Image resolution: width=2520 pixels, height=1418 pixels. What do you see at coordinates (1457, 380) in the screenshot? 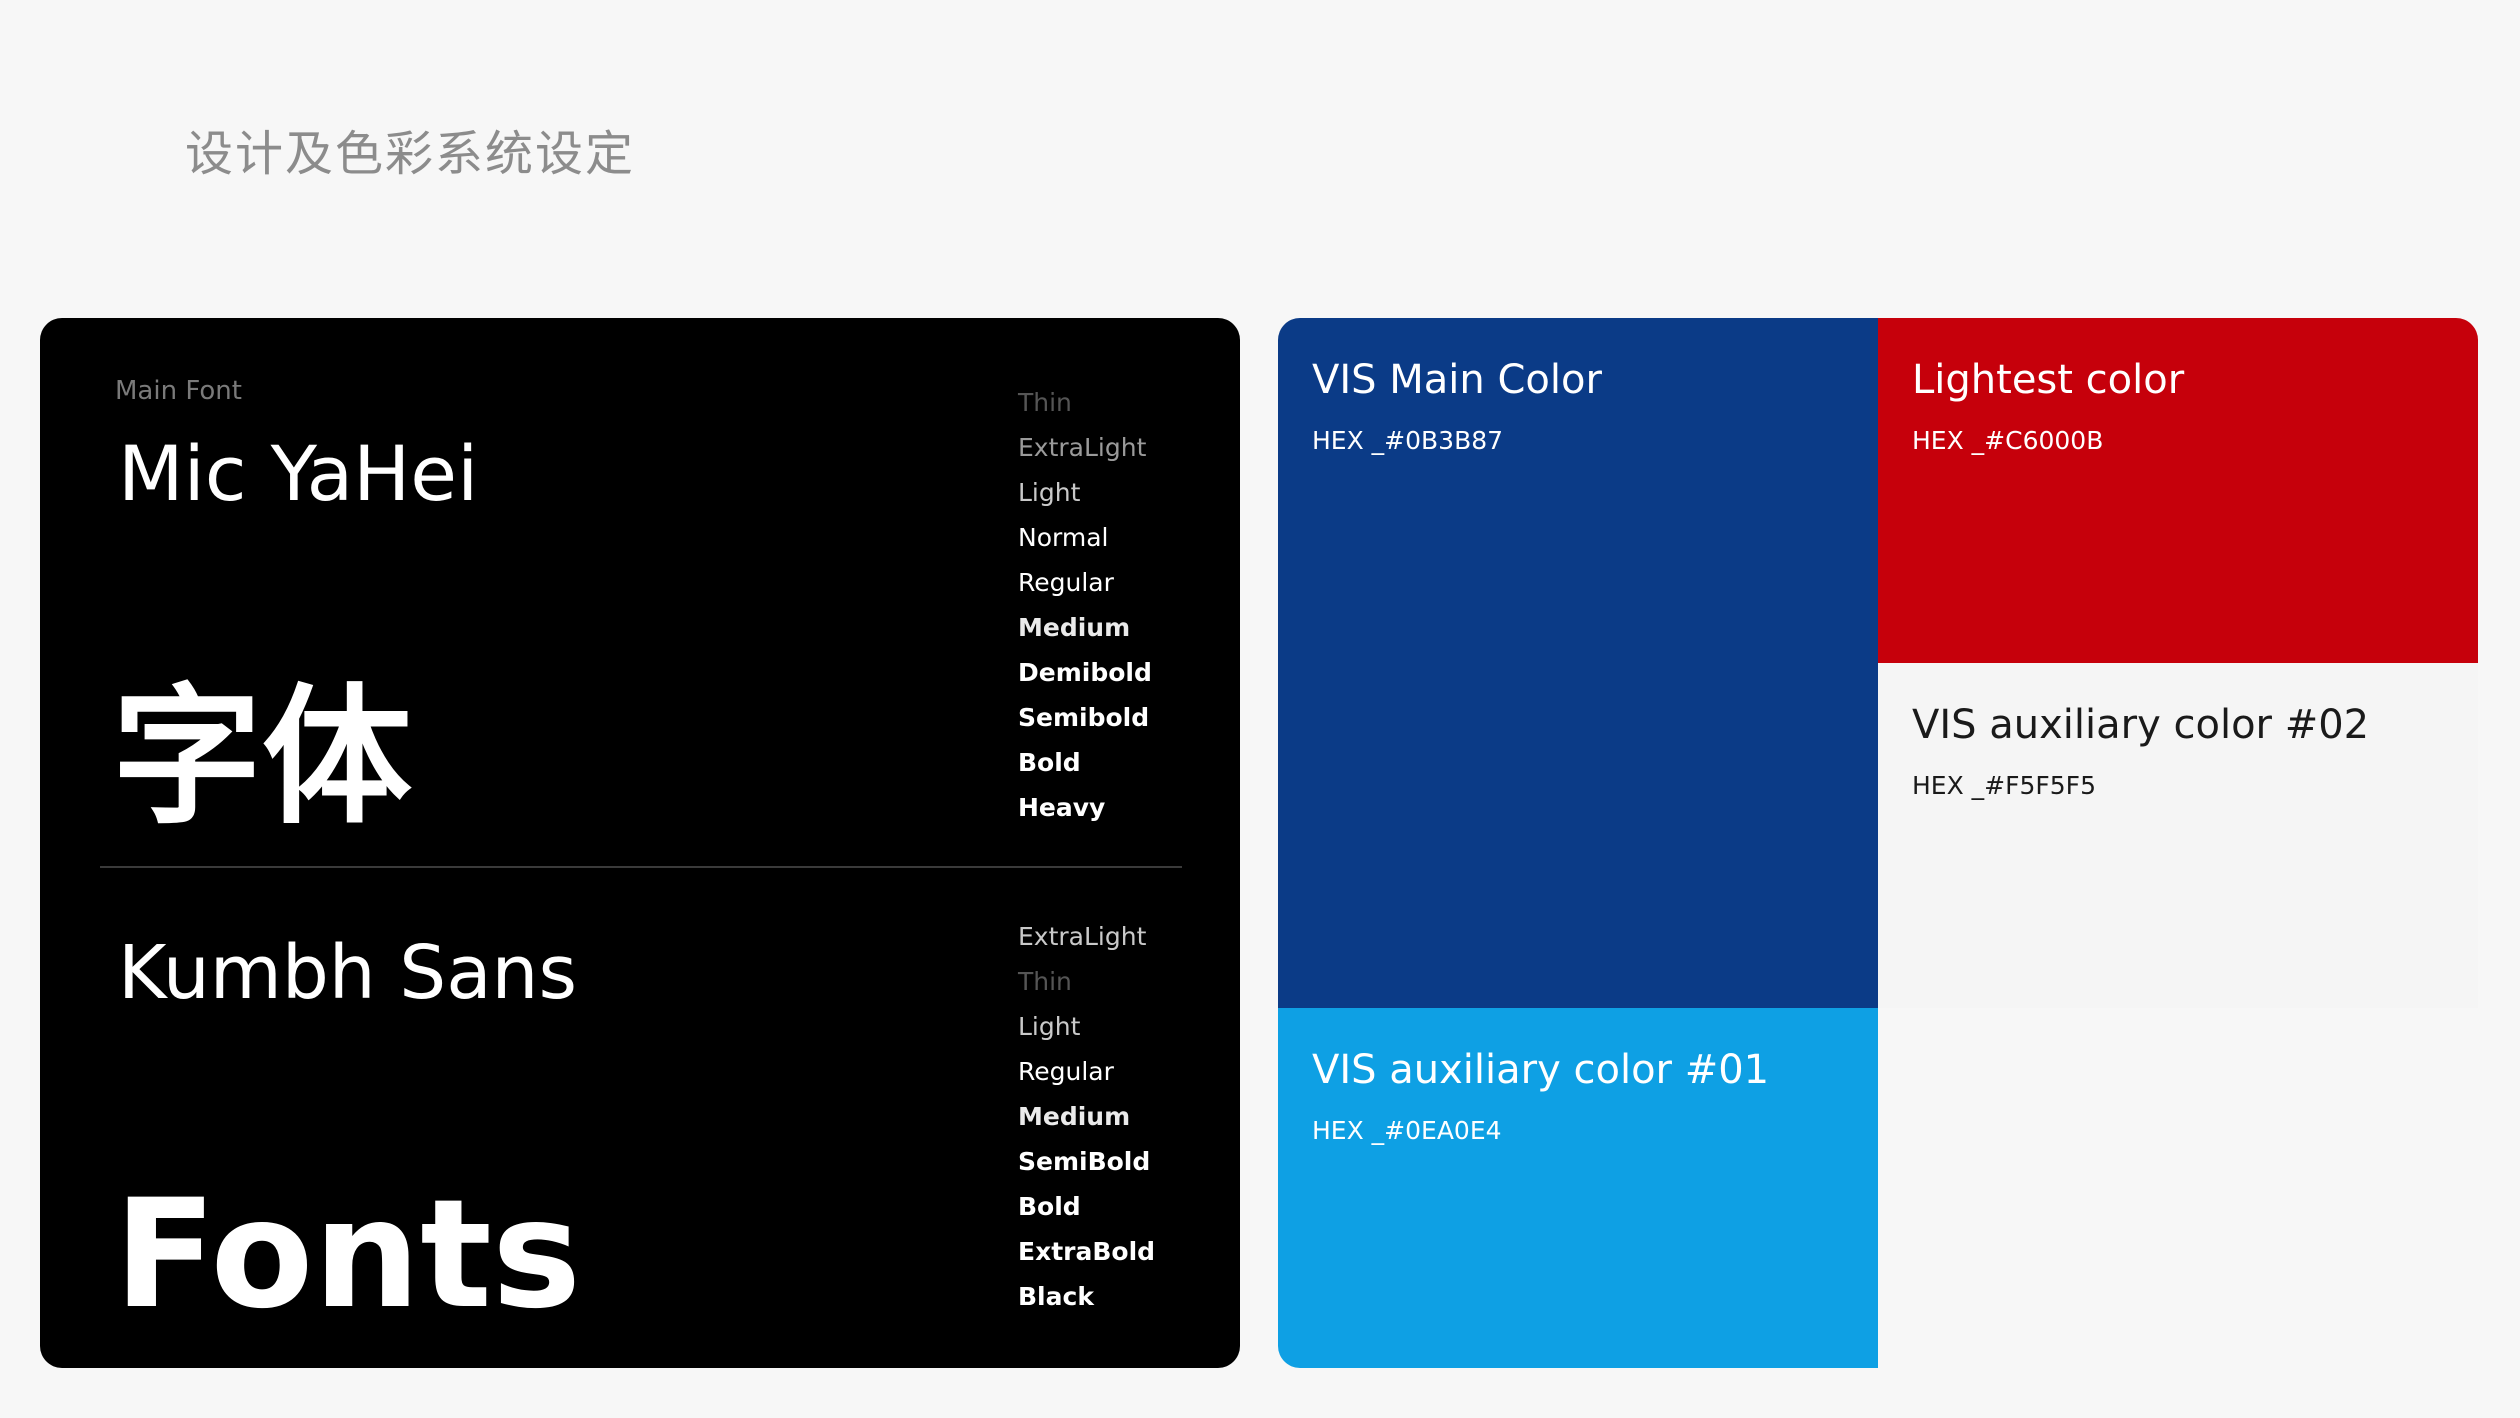
I see `swatch-name: VIS Main Color` at bounding box center [1457, 380].